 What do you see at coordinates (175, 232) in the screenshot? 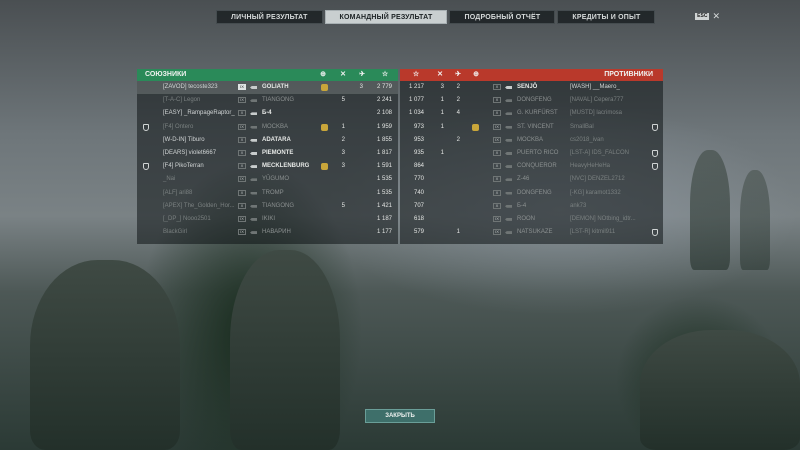
I see `player-name: BlackGirl` at bounding box center [175, 232].